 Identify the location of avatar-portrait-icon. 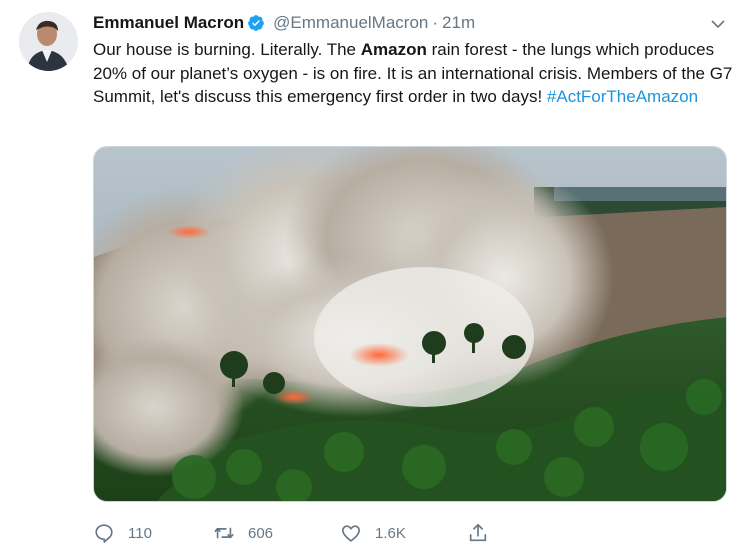
(48, 41).